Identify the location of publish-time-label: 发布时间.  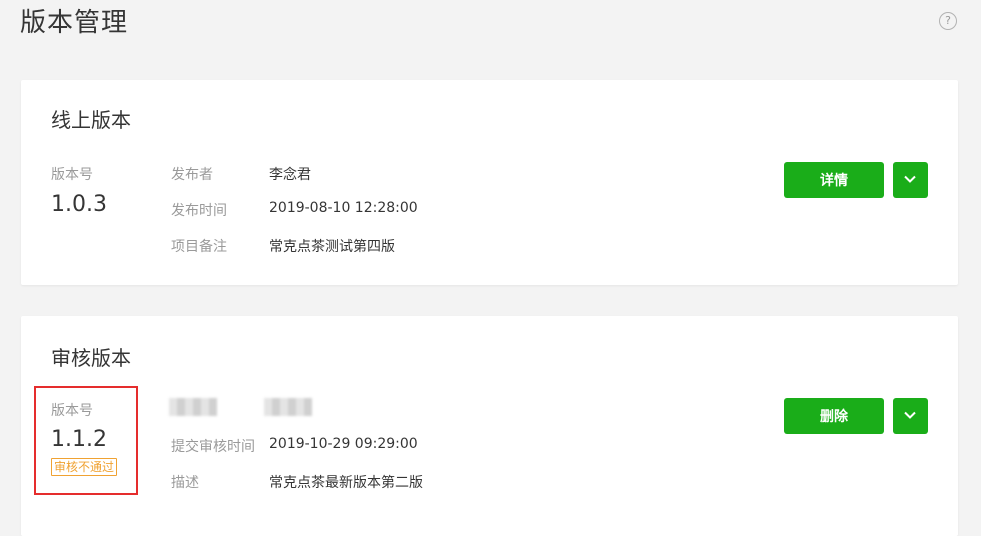
(199, 211).